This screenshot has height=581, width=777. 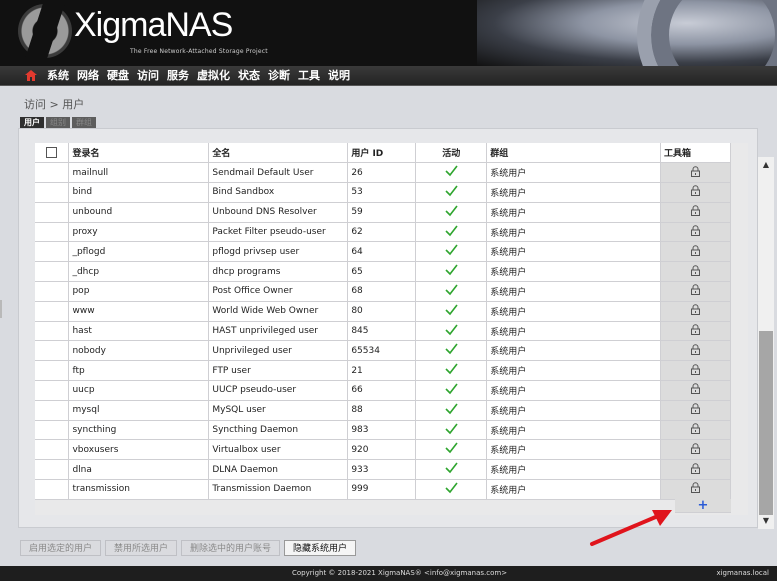 What do you see at coordinates (451, 153) in the screenshot?
I see `col-active: 活动` at bounding box center [451, 153].